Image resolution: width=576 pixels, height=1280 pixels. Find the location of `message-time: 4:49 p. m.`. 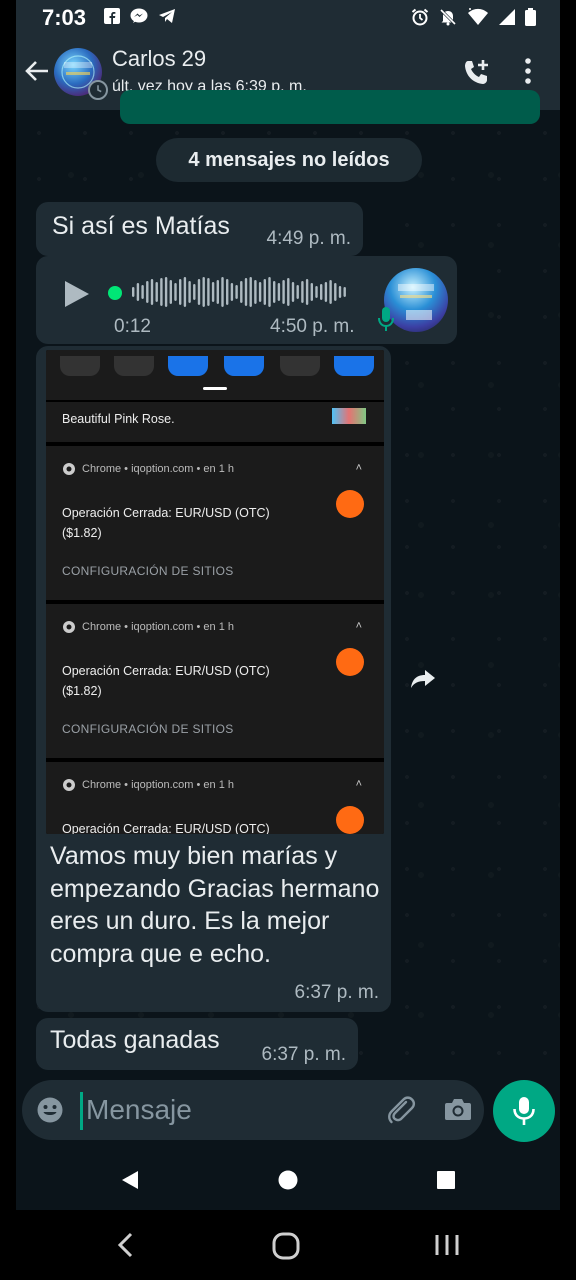

message-time: 4:49 p. m. is located at coordinates (309, 238).